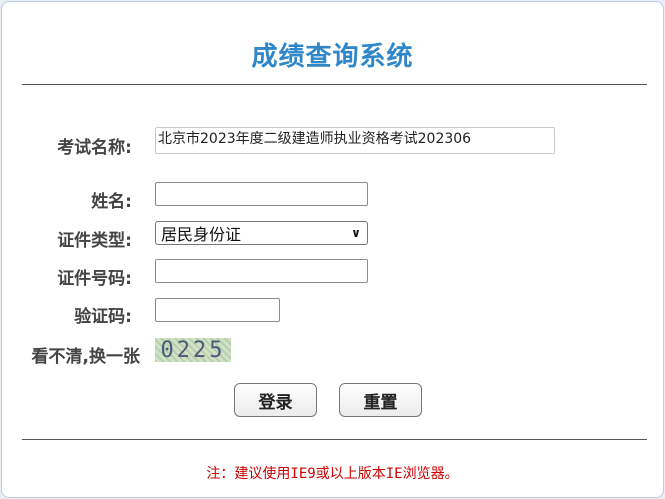 The height and width of the screenshot is (499, 665). What do you see at coordinates (201, 234) in the screenshot?
I see `id-type-selected: 居民身份证` at bounding box center [201, 234].